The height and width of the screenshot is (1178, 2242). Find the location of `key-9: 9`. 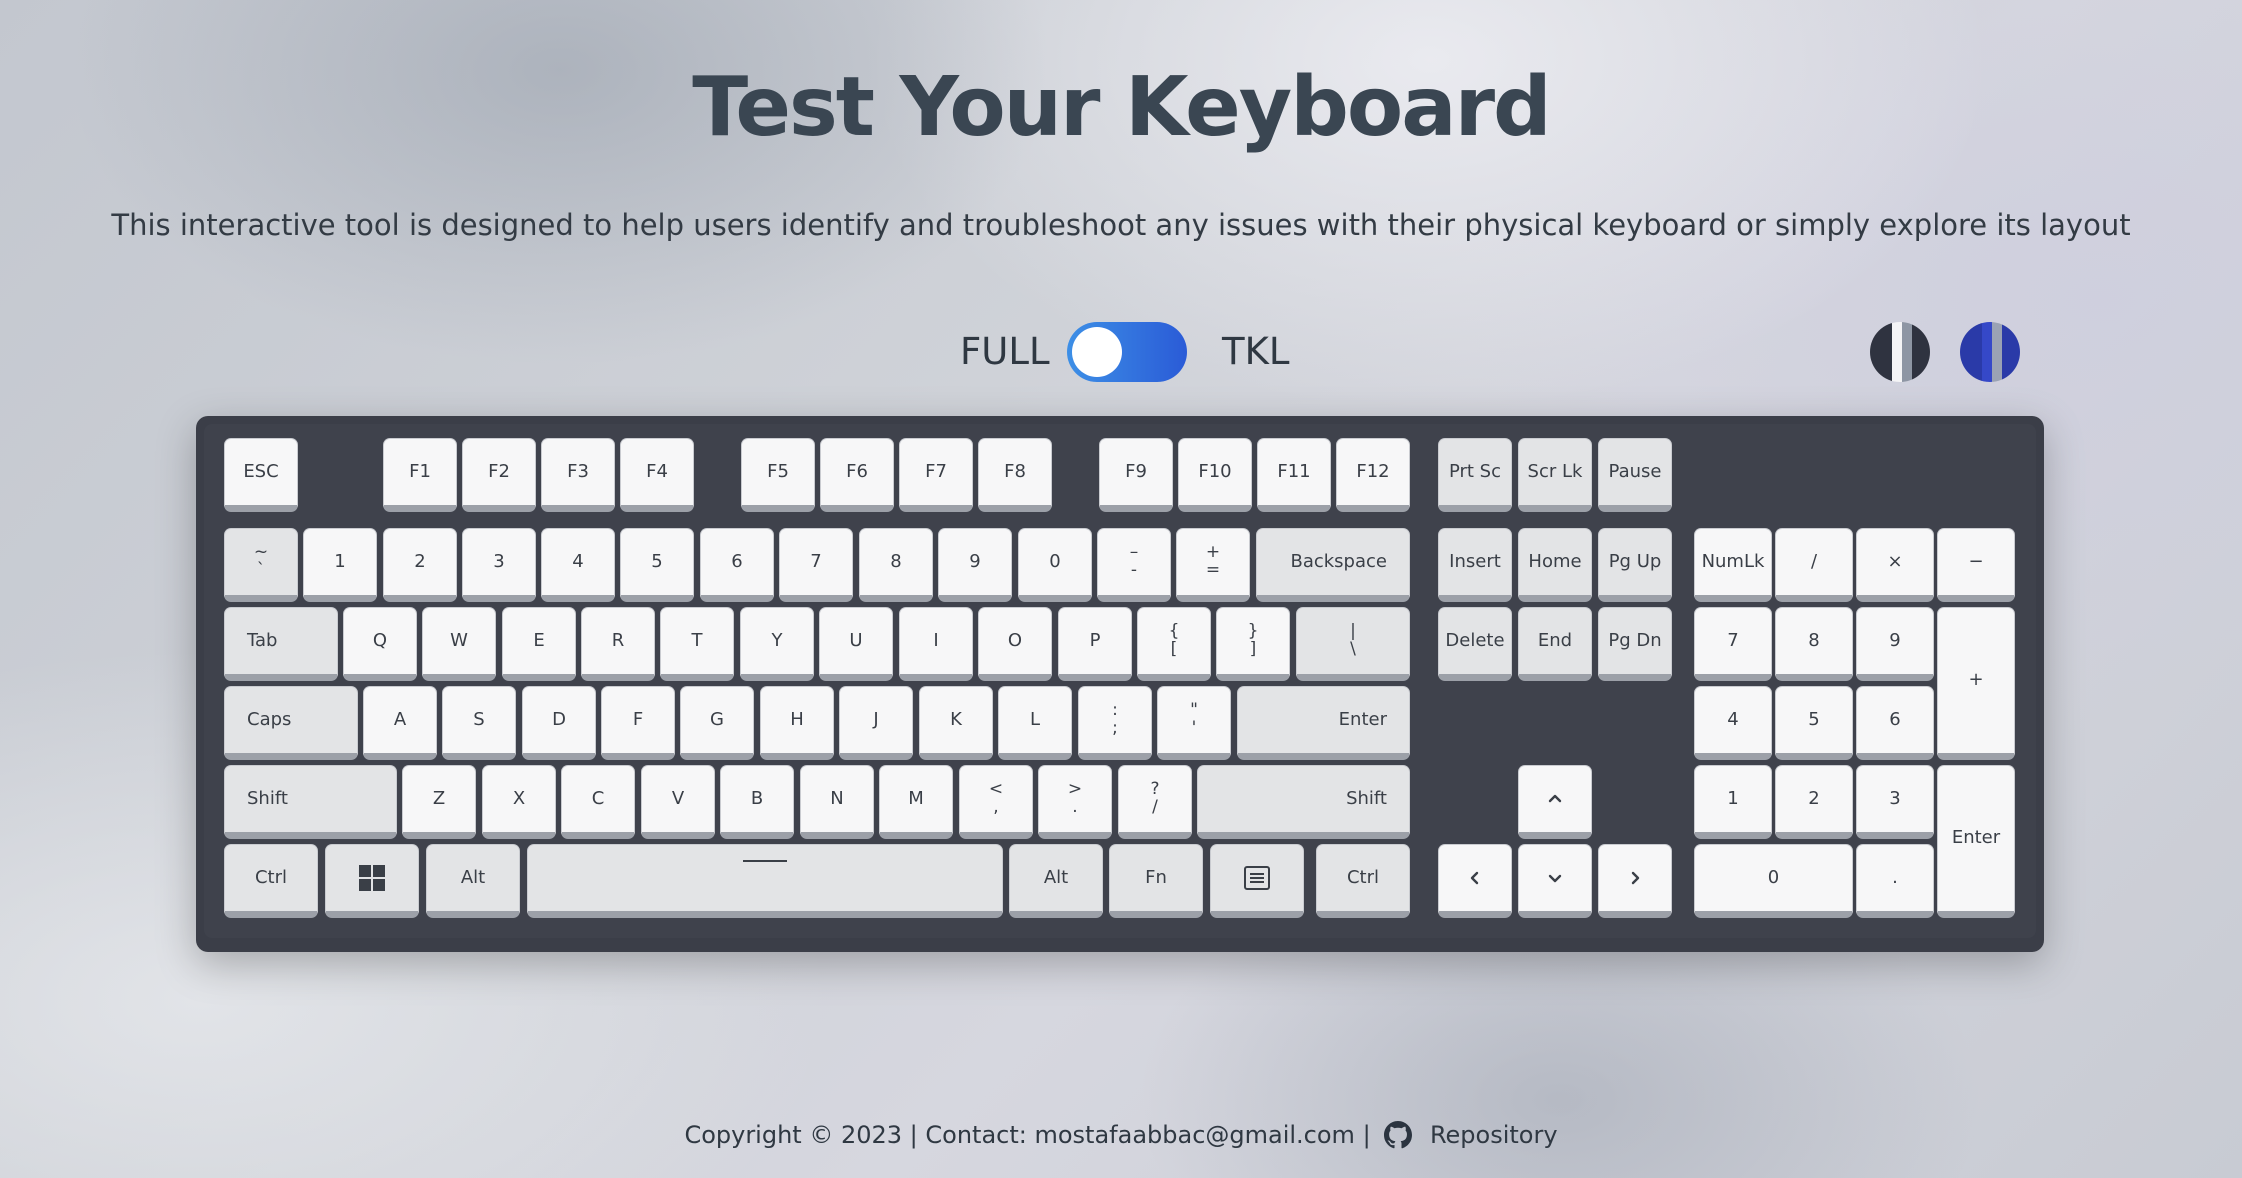

key-9: 9 is located at coordinates (975, 565).